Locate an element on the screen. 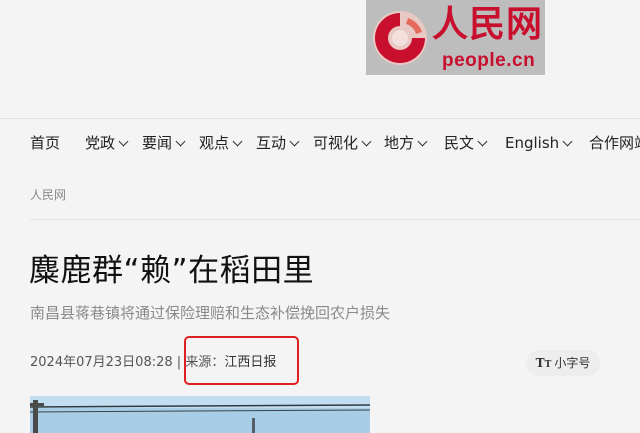  people-cn-logo: 人民网 people.cn is located at coordinates (455, 37).